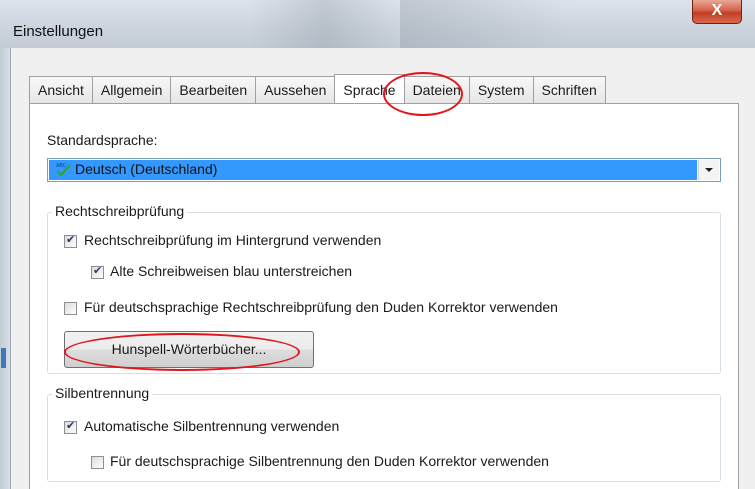 The height and width of the screenshot is (489, 755). I want to click on old-spellings-label: Alte Schreibweisen blau unterstreichen, so click(231, 271).